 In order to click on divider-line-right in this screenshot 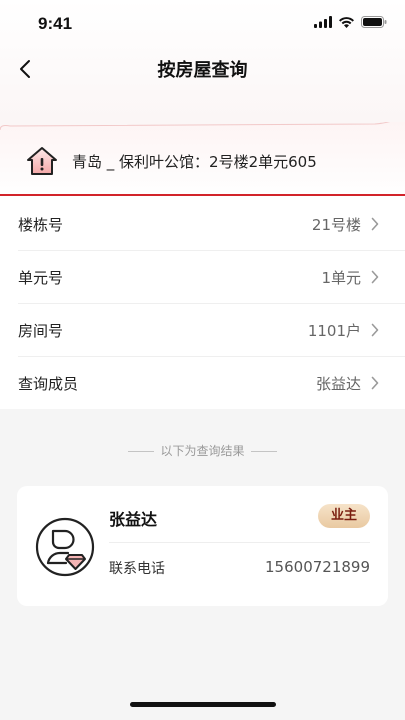, I will do `click(263, 451)`.